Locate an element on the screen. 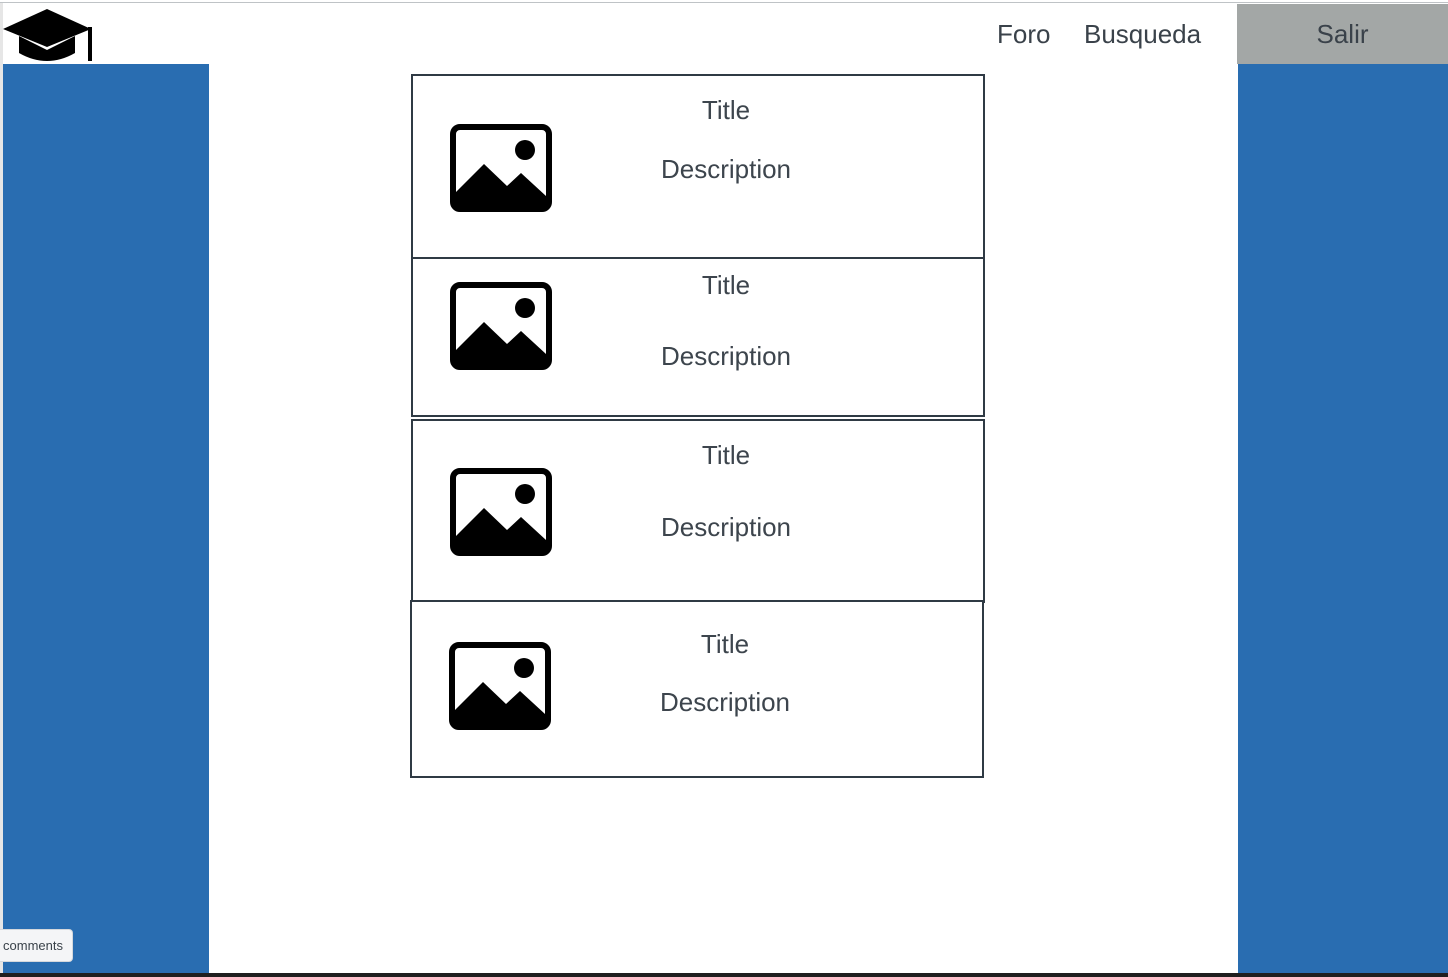  right-sidebar is located at coordinates (1343, 518).